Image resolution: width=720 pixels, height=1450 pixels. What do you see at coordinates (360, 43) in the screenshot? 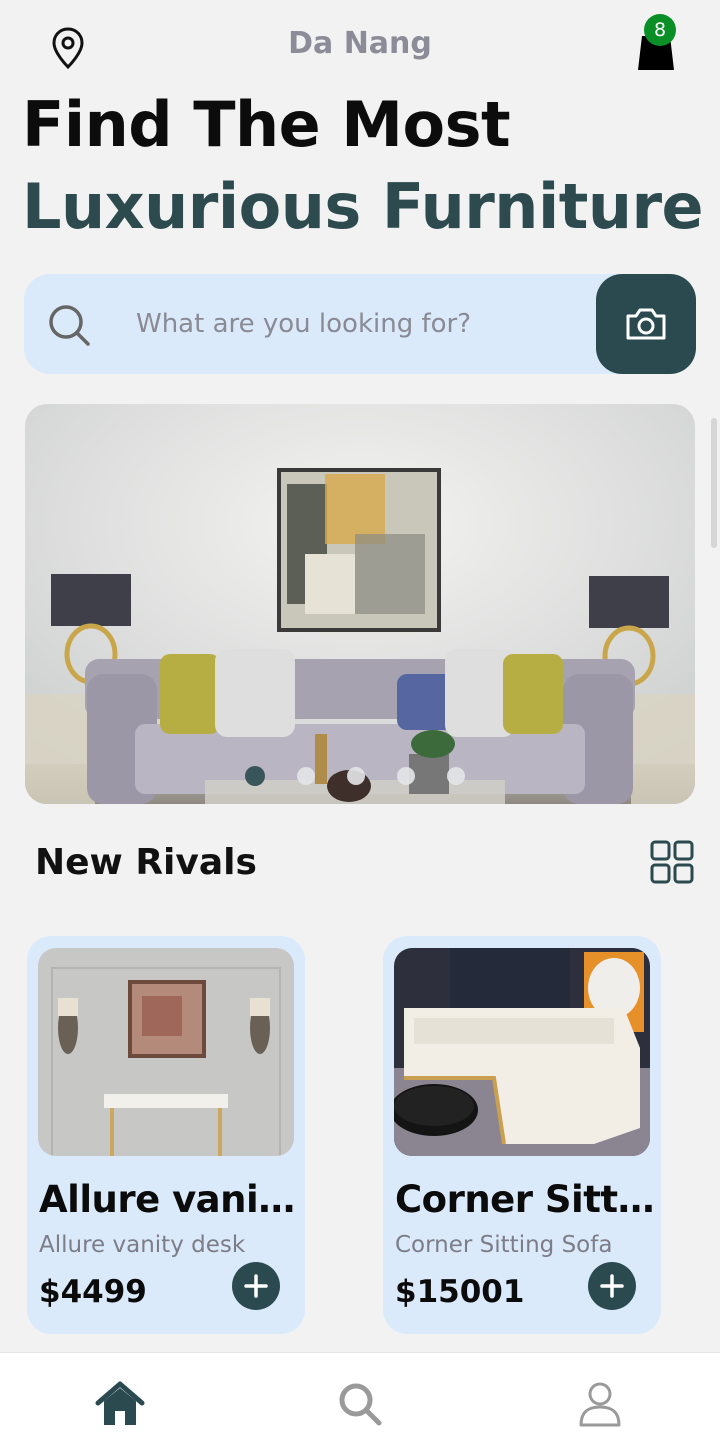
I see `city-name: Da Nang` at bounding box center [360, 43].